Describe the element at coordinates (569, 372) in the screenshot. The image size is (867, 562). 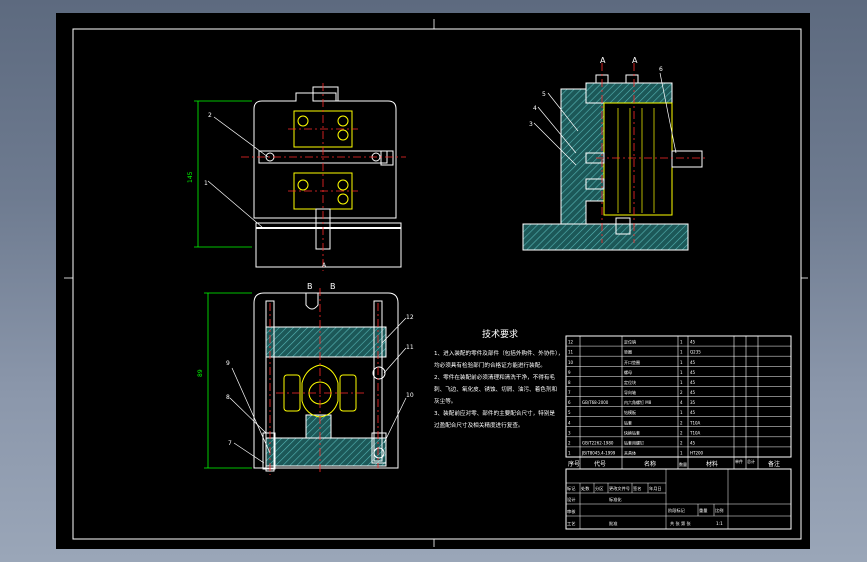
I see `bom-cell-seq: 9` at that location.